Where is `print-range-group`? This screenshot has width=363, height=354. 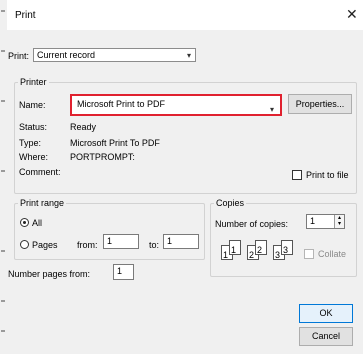
print-range-group is located at coordinates (109, 231).